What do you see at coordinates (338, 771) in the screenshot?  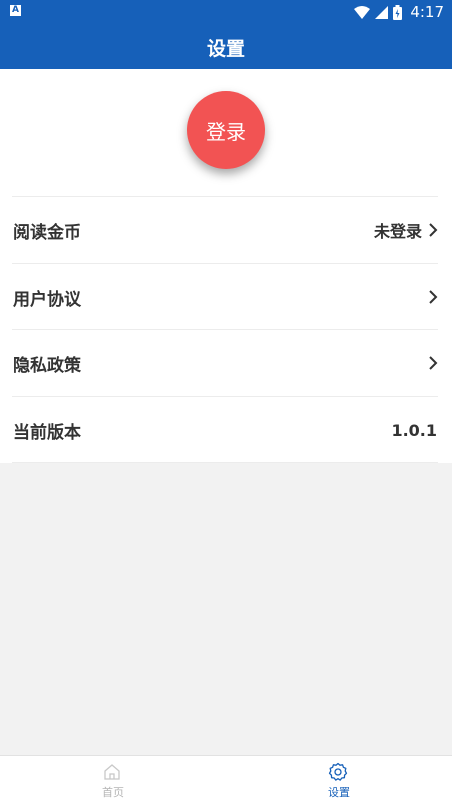 I see `settings-icon` at bounding box center [338, 771].